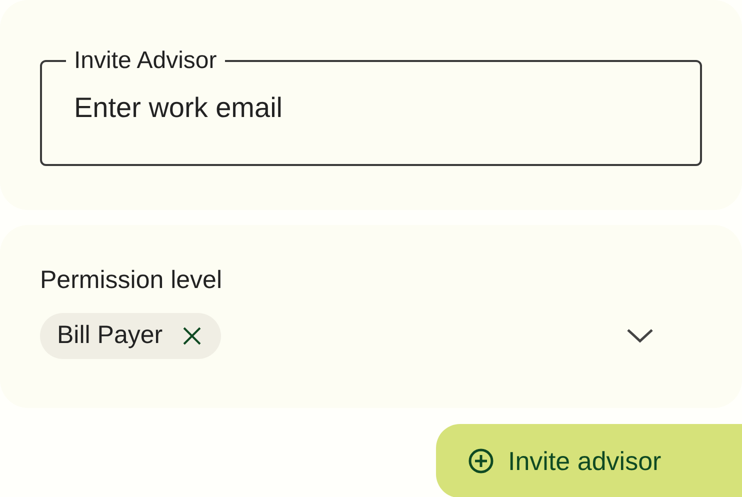 Image resolution: width=742 pixels, height=497 pixels. What do you see at coordinates (371, 108) in the screenshot?
I see `email-input: Enter work email` at bounding box center [371, 108].